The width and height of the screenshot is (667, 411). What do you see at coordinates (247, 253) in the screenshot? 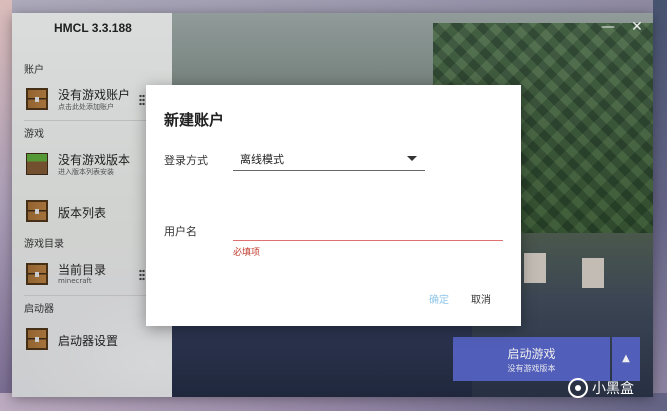
I see `username-error: 必填项` at bounding box center [247, 253].